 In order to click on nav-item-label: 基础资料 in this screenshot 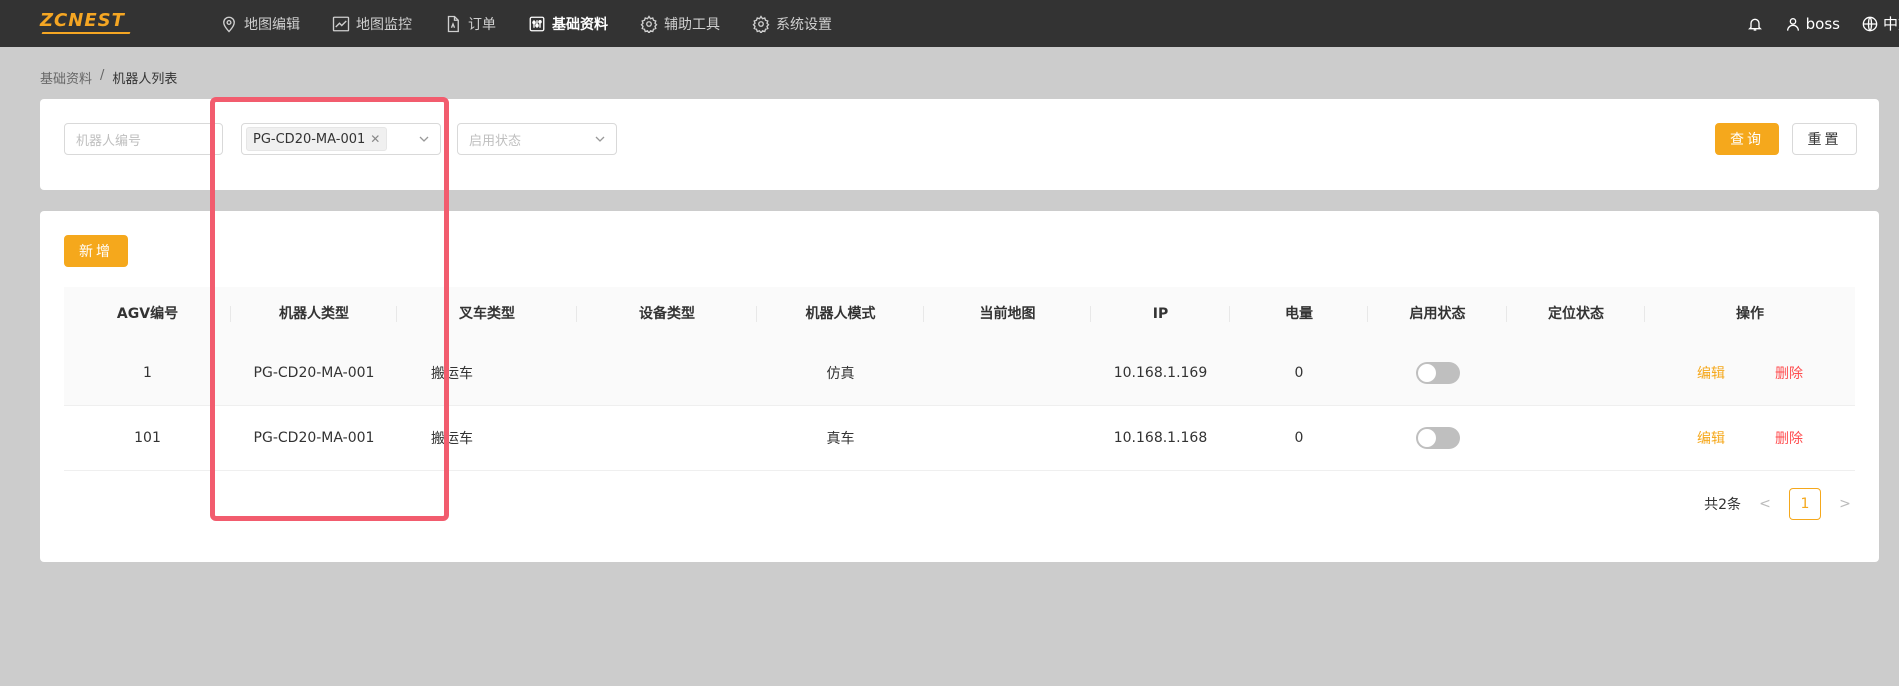, I will do `click(580, 24)`.